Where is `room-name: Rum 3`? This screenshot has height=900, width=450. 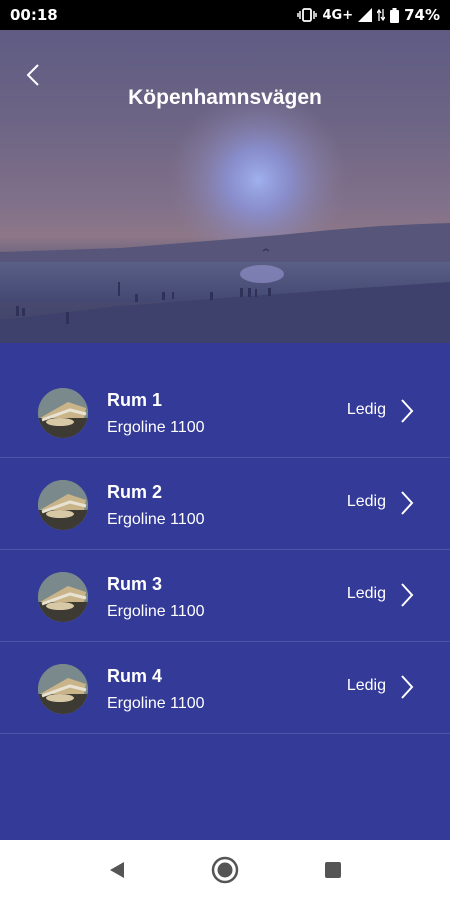 room-name: Rum 3 is located at coordinates (135, 584).